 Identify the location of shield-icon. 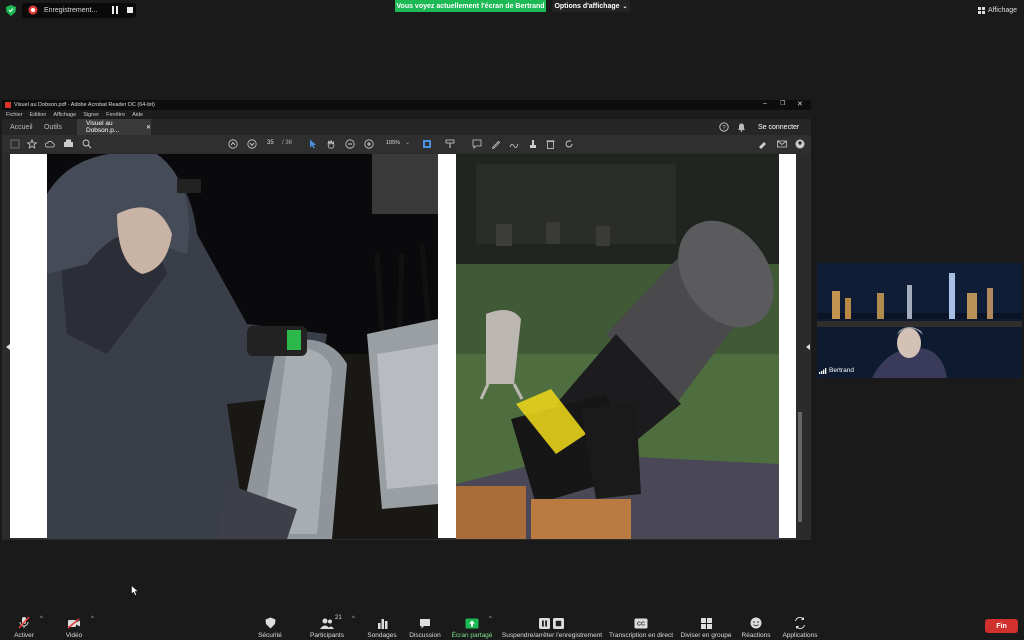
(270, 623).